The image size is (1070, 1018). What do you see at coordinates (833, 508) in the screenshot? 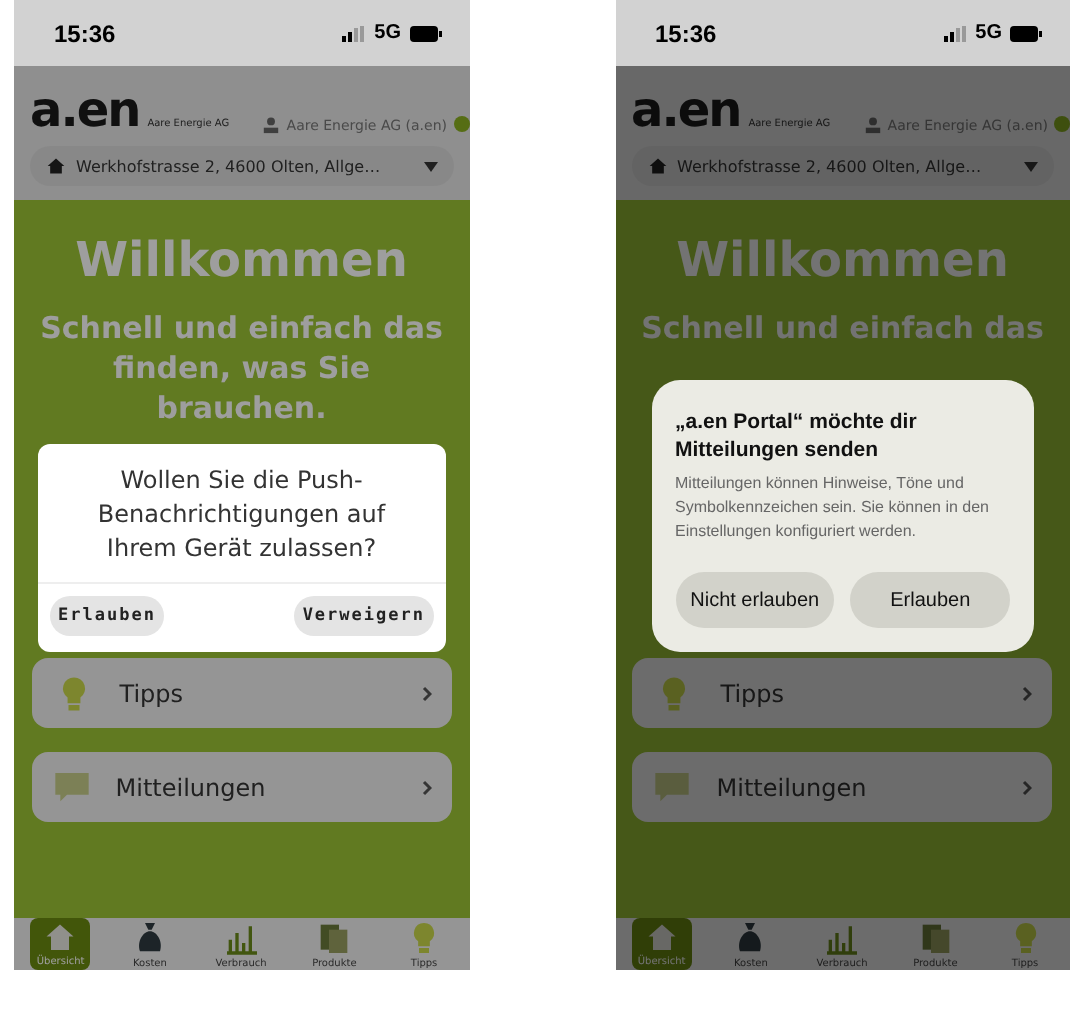
I see `alert-message: Mitteilungen können Hinweise, Töne und Symbolkennzeichen sein. Sie können in den Einstellungen konfiguriert werden.` at bounding box center [833, 508].